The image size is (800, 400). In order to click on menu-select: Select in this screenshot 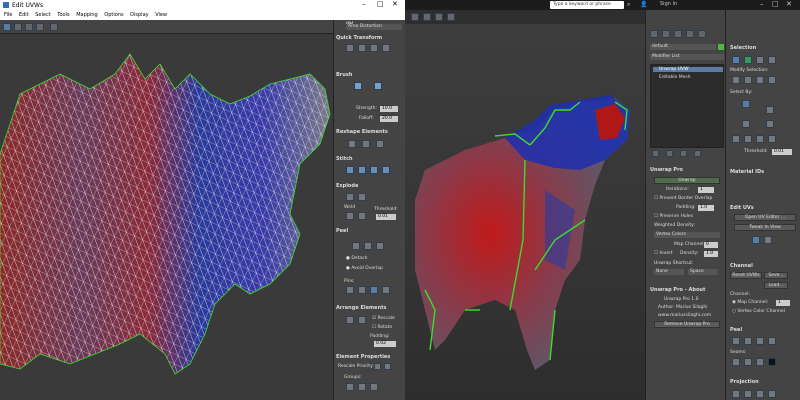, I will do `click(42, 15)`.